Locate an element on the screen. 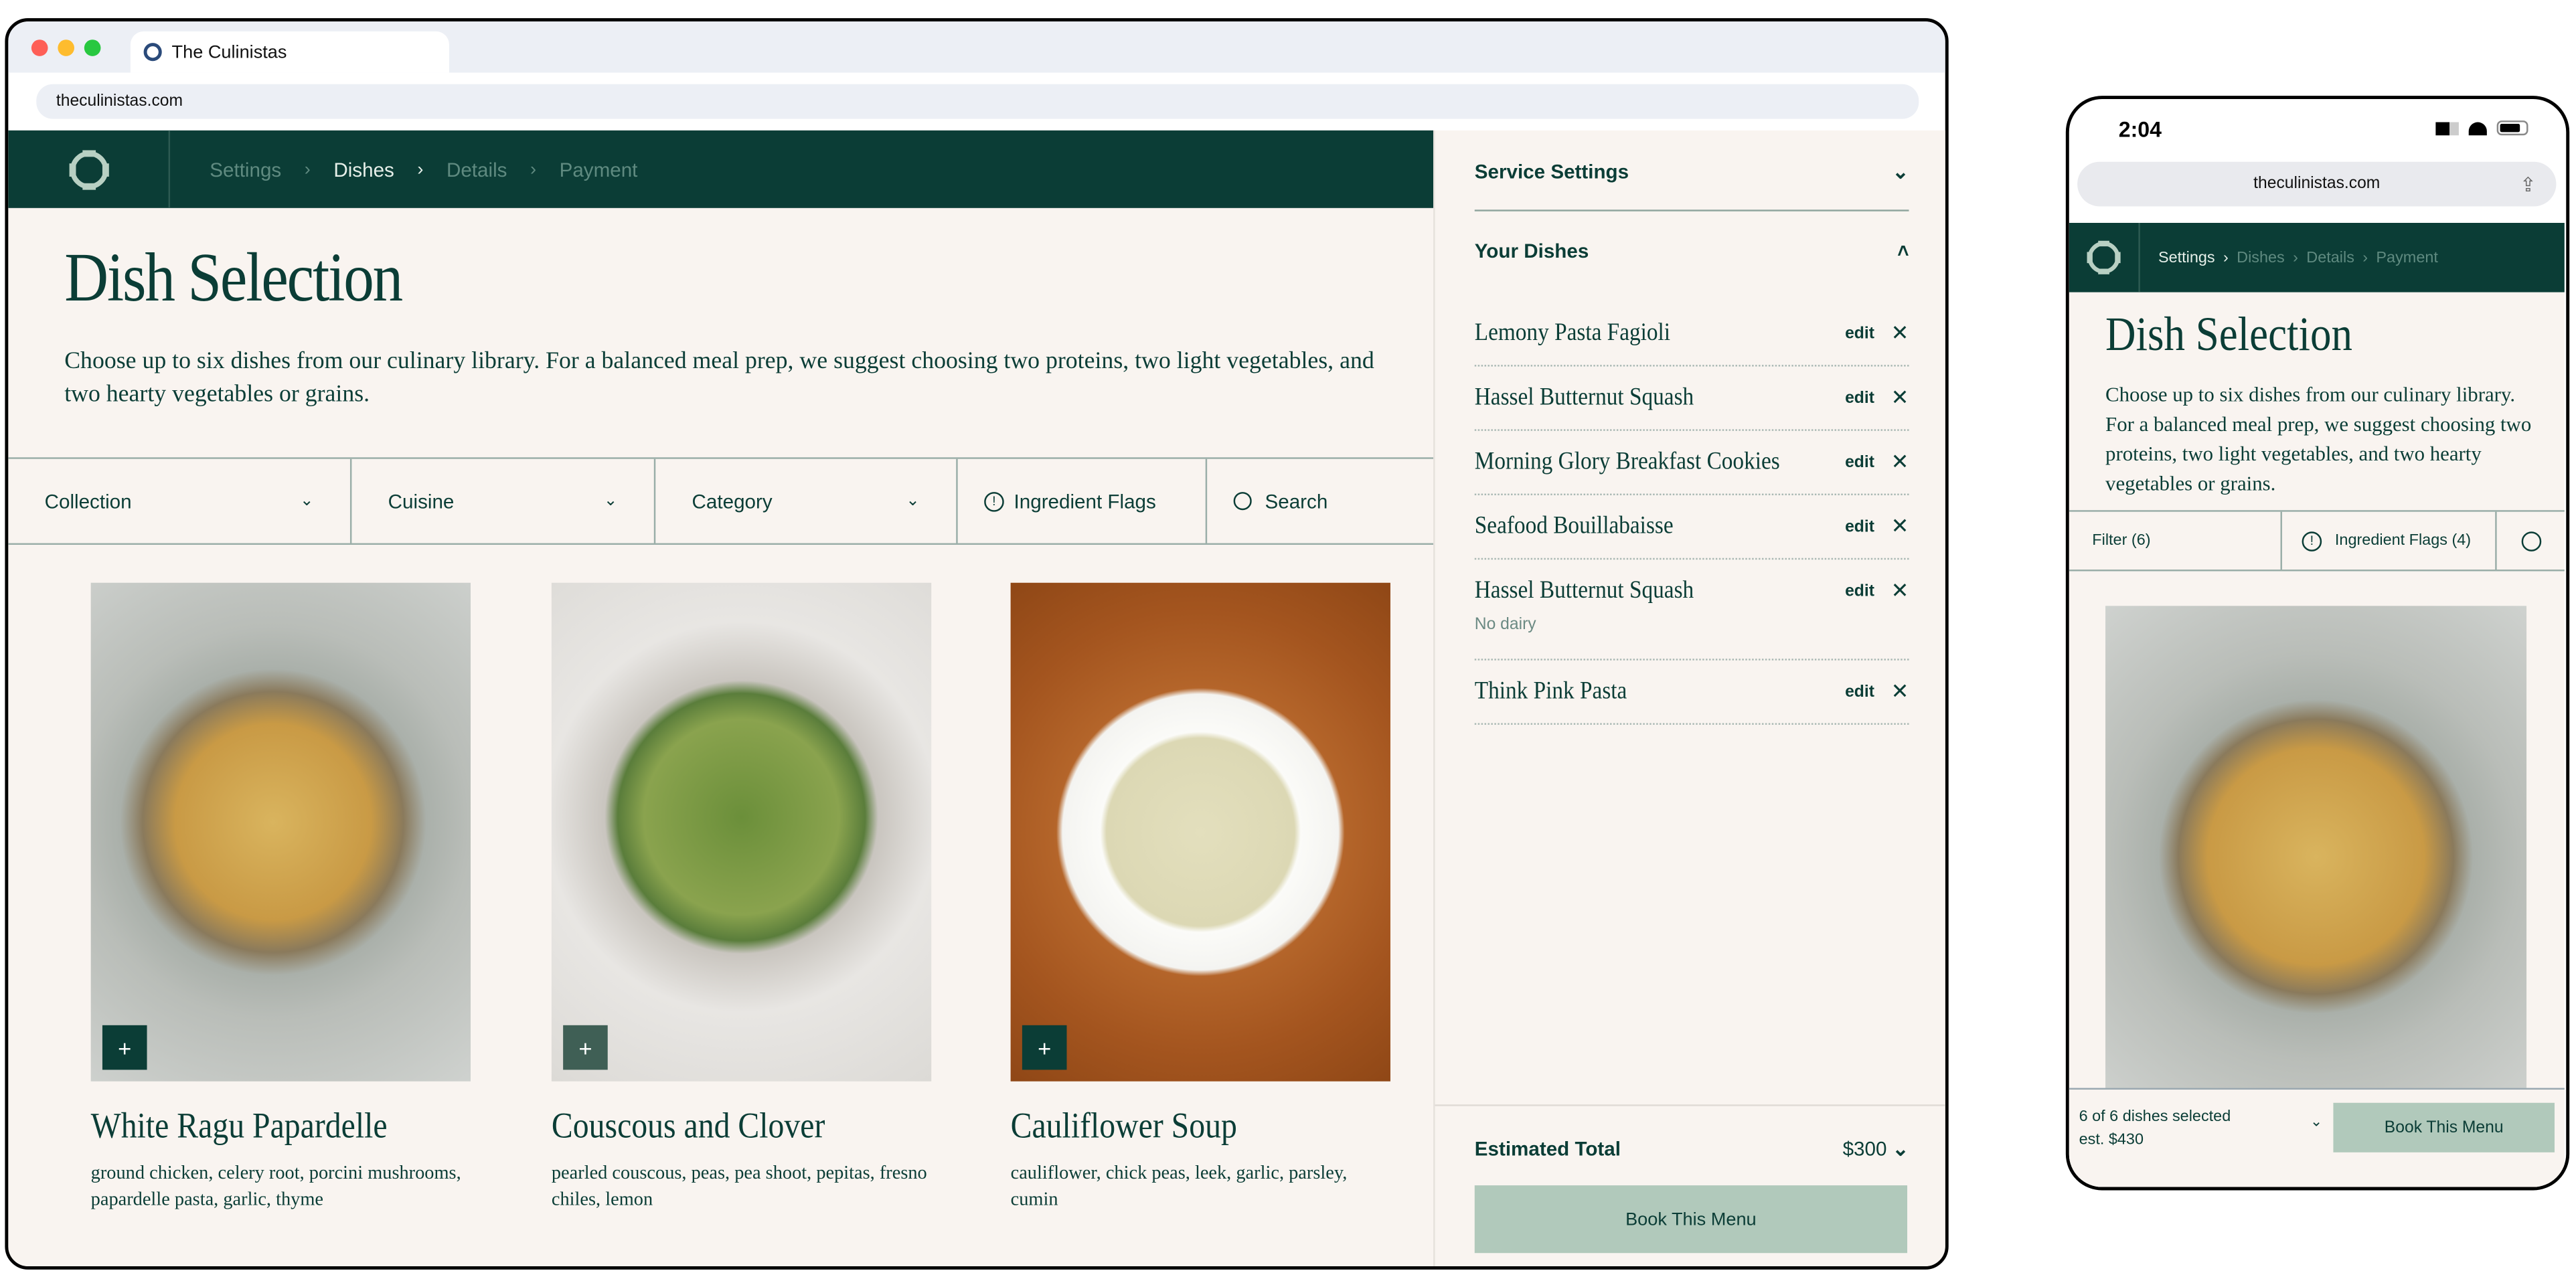 The width and height of the screenshot is (2576, 1281). selected-dish-item: Morning Glory Breakfast Cookies edit ✕ is located at coordinates (1692, 464).